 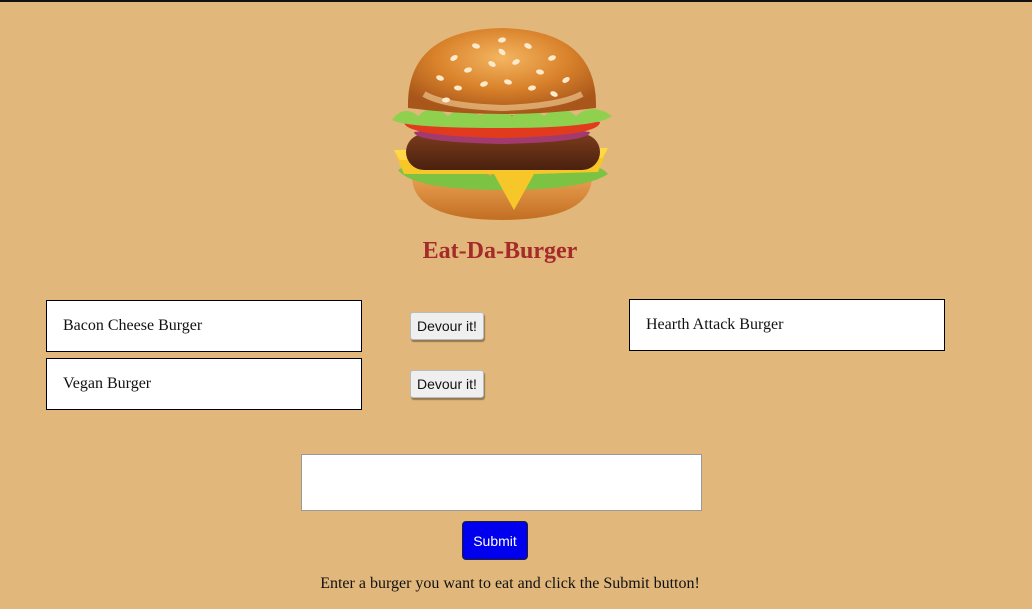 I want to click on page-title: Eat-Da-Burger, so click(x=500, y=251).